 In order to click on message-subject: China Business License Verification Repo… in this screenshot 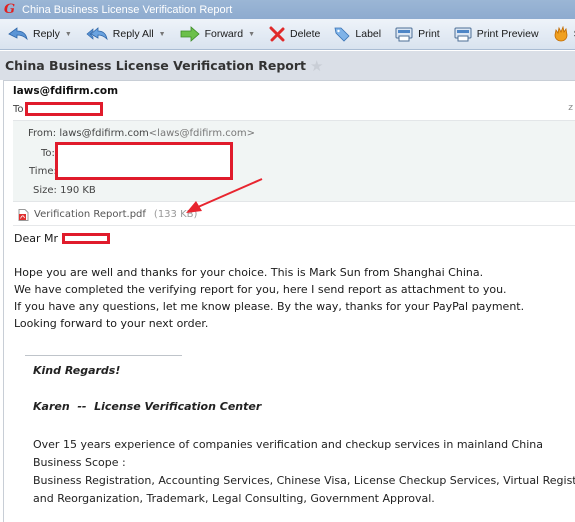, I will do `click(156, 65)`.